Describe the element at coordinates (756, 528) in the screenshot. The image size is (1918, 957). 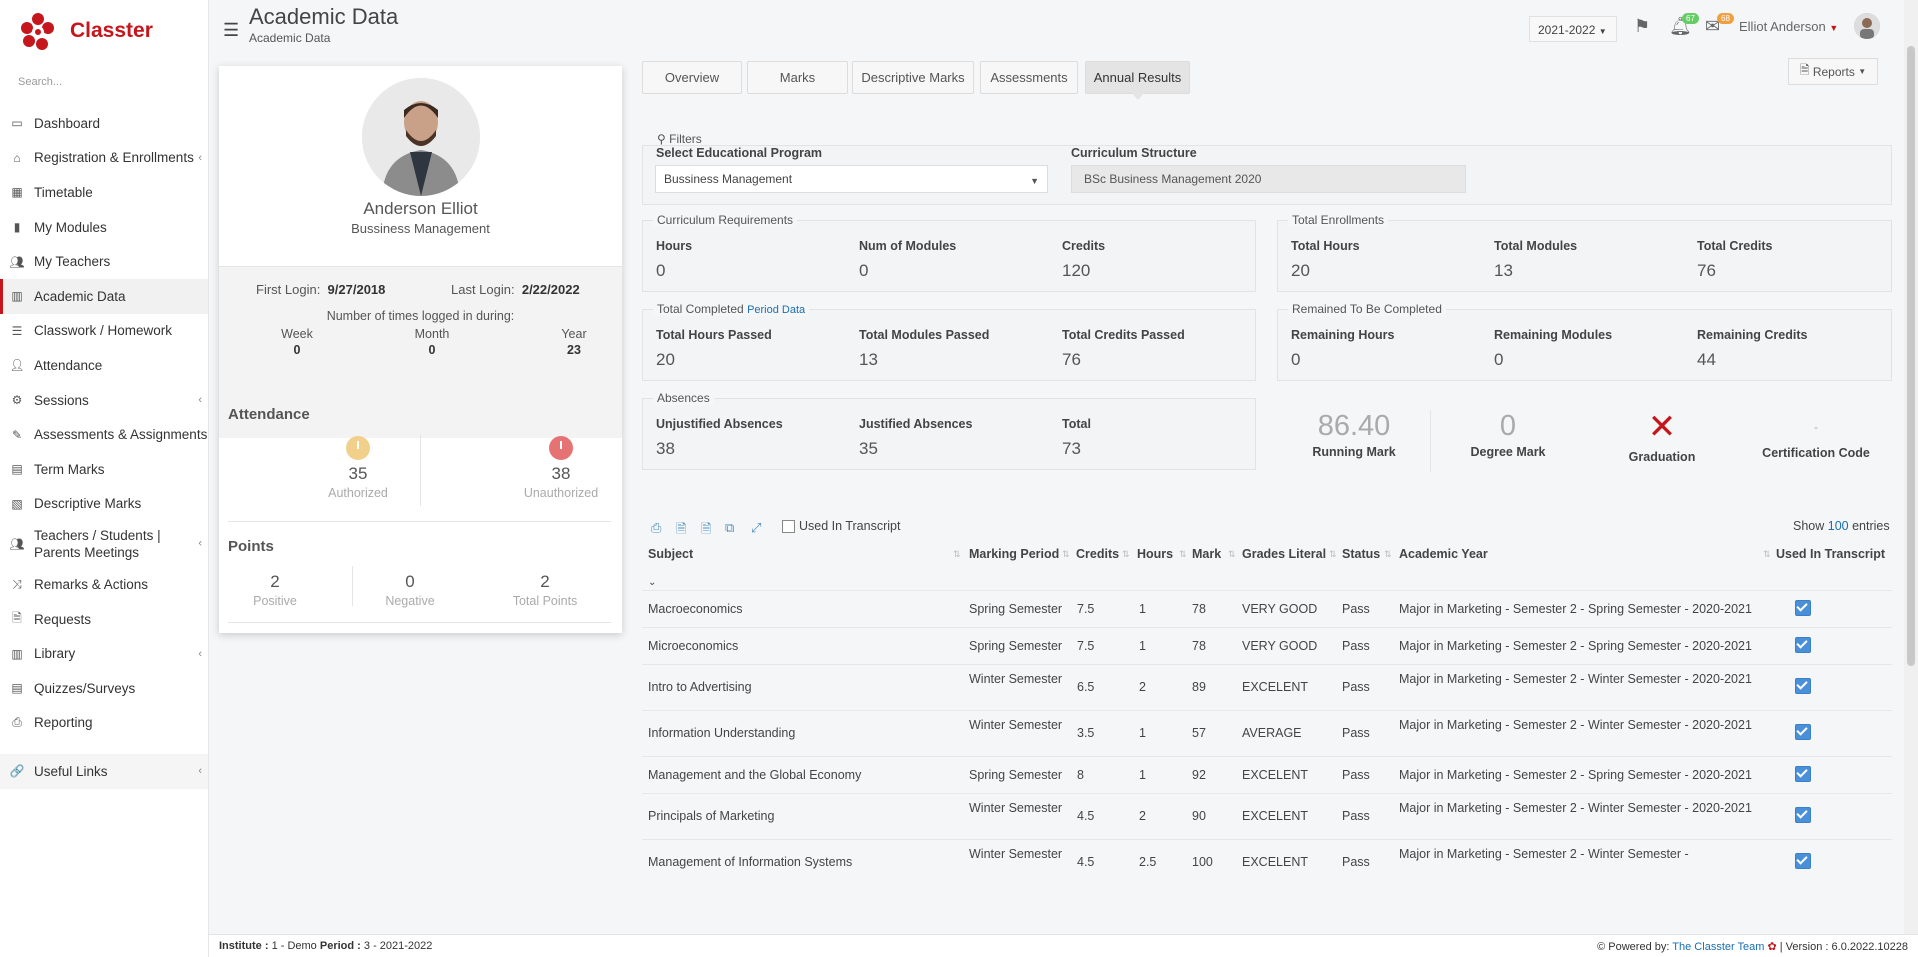
I see `expand-icon: ⤢` at that location.